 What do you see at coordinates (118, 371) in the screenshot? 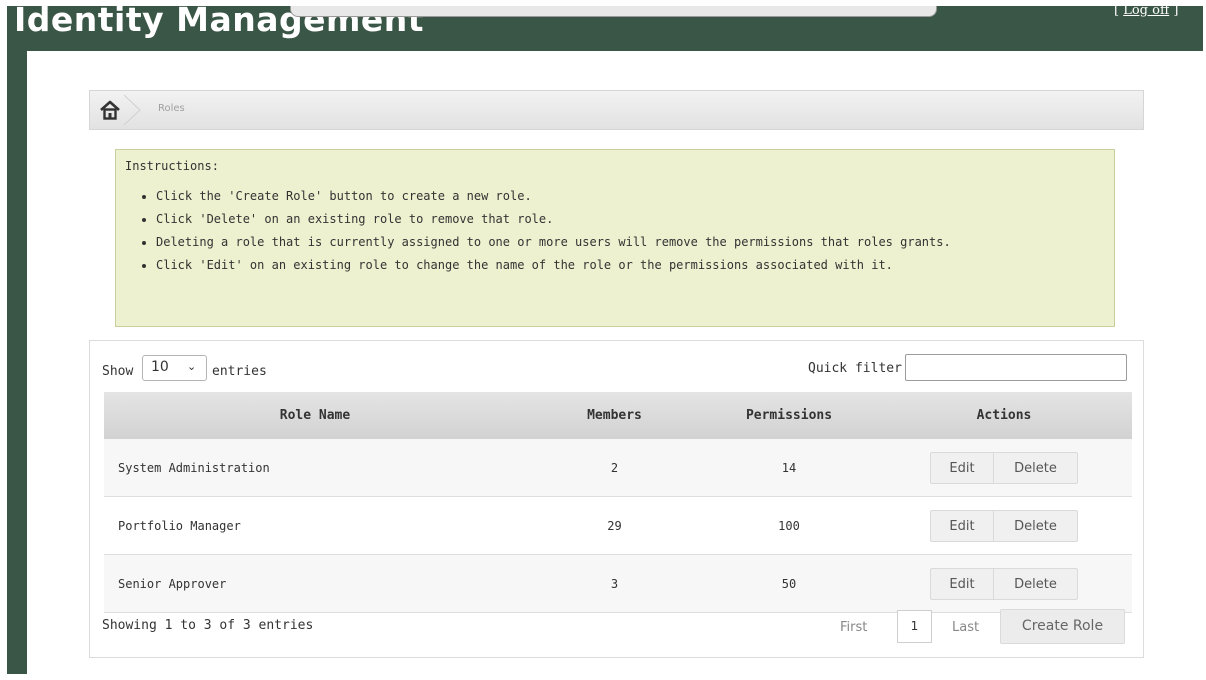
I see `show-label: Show` at bounding box center [118, 371].